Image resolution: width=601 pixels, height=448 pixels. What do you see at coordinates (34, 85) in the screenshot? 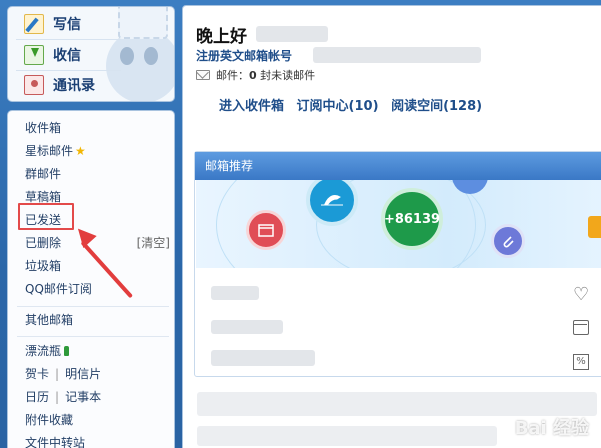
I see `contacts-icon` at bounding box center [34, 85].